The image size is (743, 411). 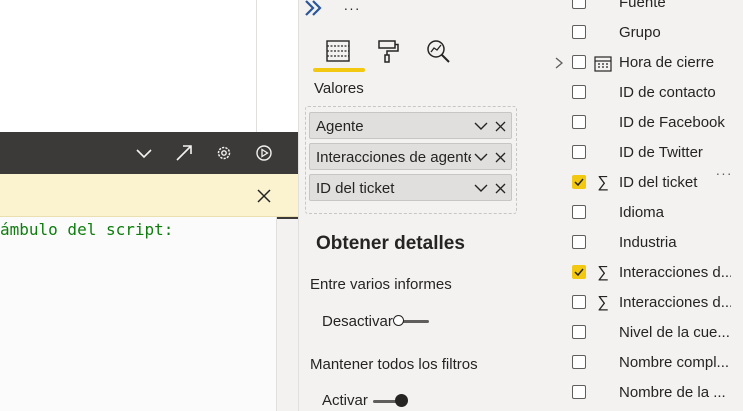 I want to click on value-well-id-ticket: ID del ticket, so click(x=410, y=187).